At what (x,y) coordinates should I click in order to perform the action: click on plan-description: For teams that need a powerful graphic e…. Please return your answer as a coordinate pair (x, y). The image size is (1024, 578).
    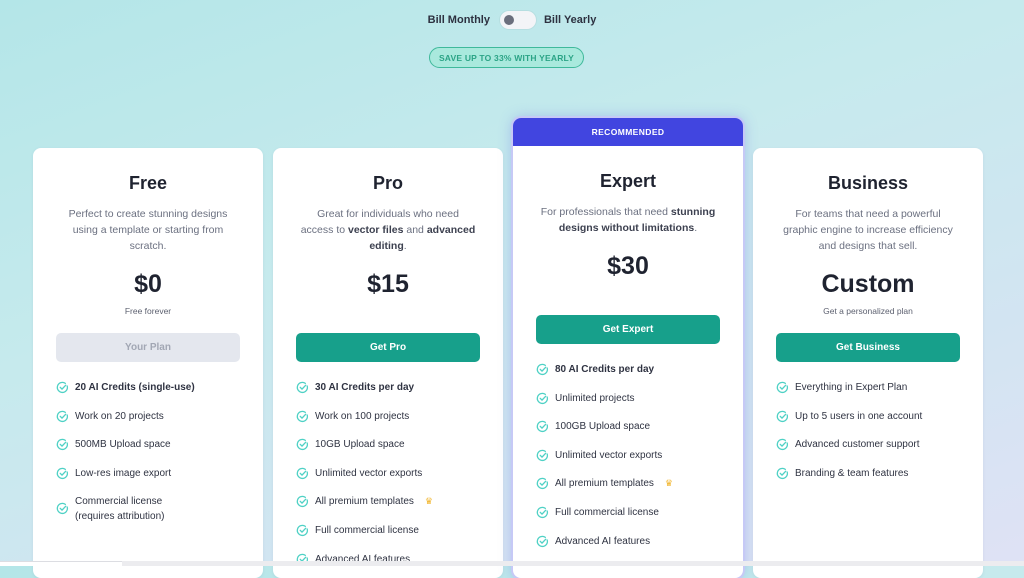
    Looking at the image, I should click on (868, 230).